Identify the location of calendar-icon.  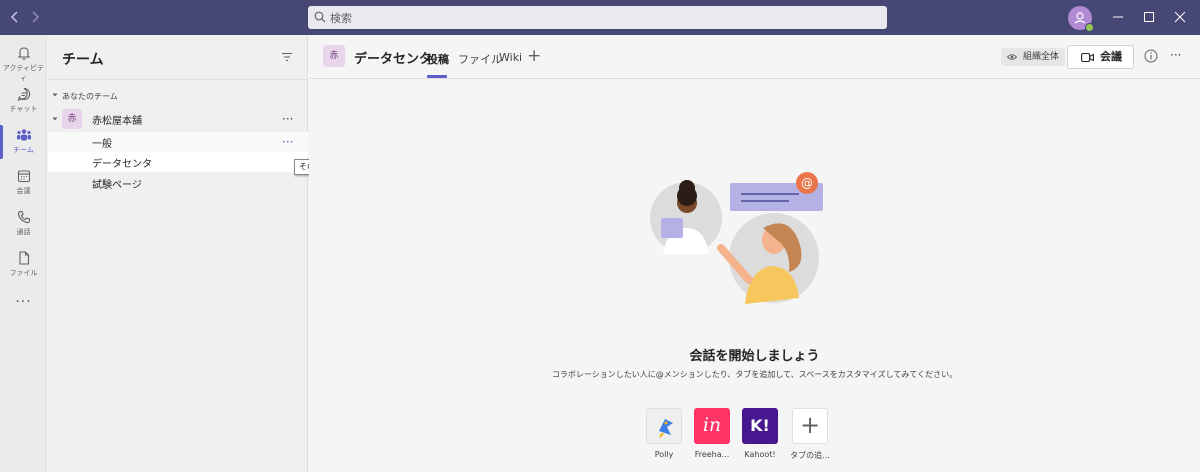
(23, 176).